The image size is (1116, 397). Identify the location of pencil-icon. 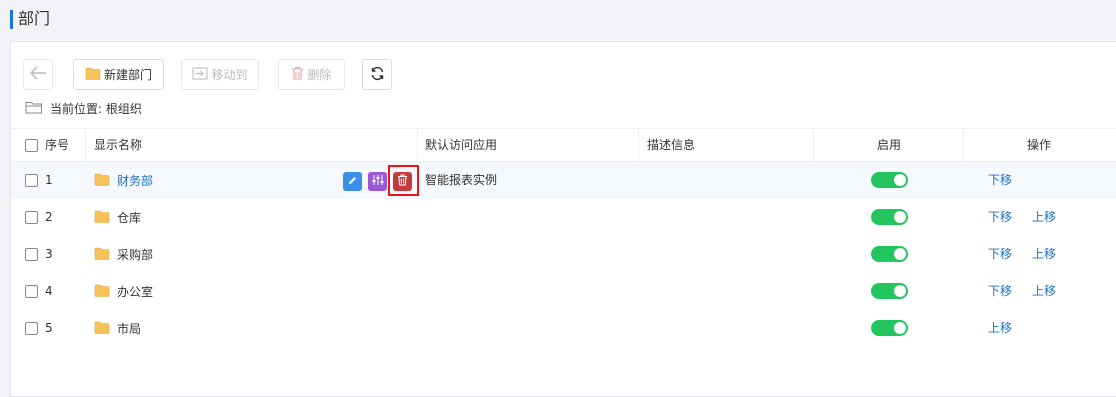
(352, 182).